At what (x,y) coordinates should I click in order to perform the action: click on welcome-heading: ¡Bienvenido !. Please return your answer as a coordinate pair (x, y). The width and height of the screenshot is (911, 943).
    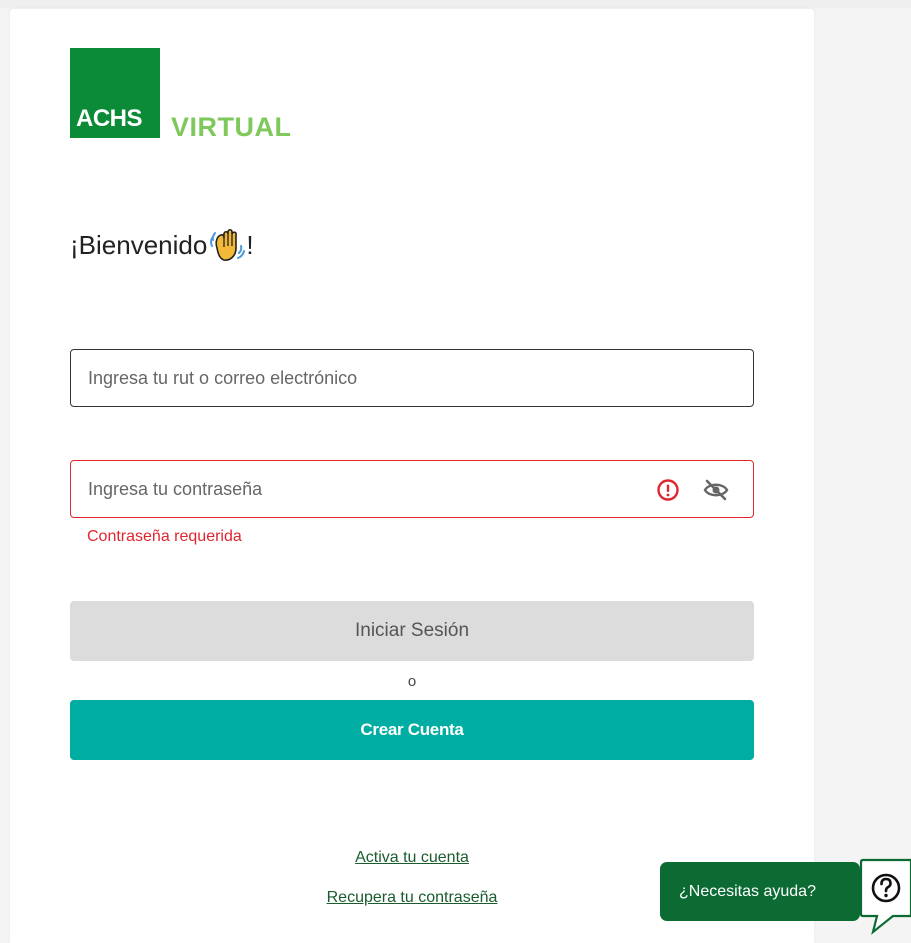
    Looking at the image, I should click on (162, 245).